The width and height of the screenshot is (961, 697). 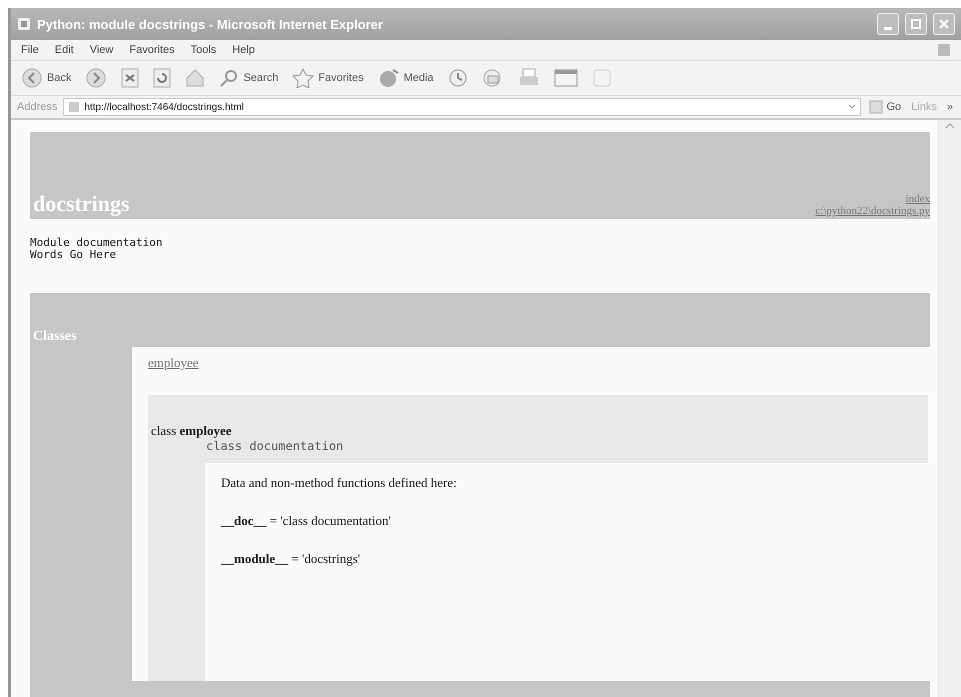 What do you see at coordinates (888, 24) in the screenshot?
I see `minimize-button` at bounding box center [888, 24].